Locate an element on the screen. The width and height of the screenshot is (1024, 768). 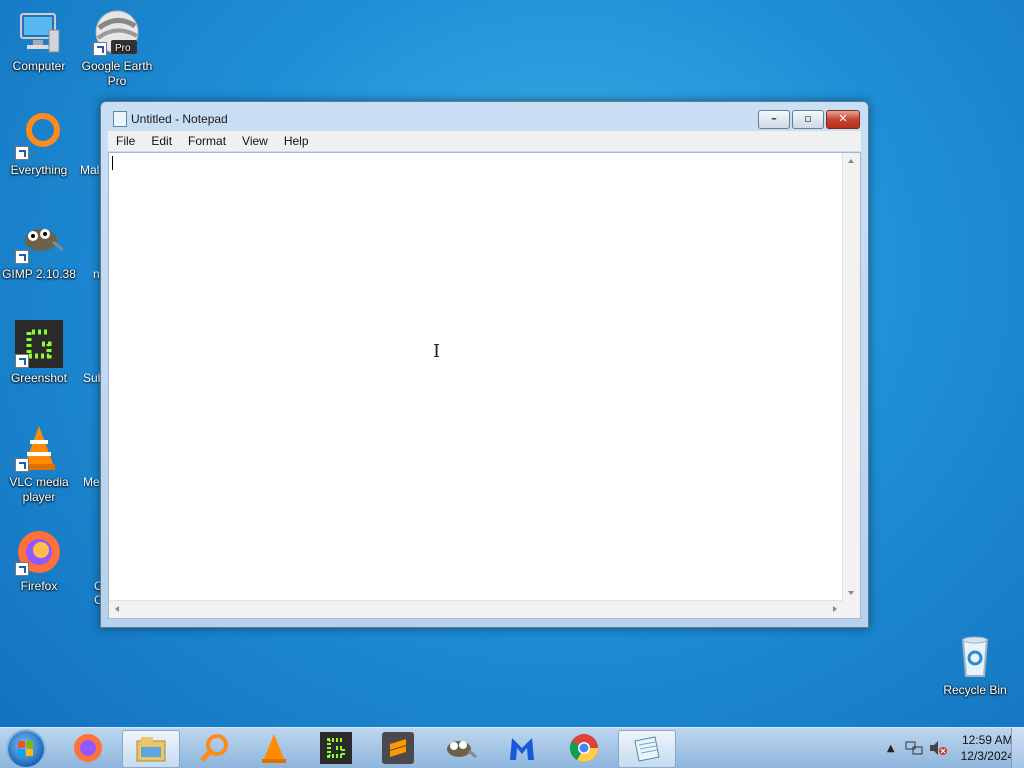
desktop-icon-label: Google Earth Pro is located at coordinates (117, 73).